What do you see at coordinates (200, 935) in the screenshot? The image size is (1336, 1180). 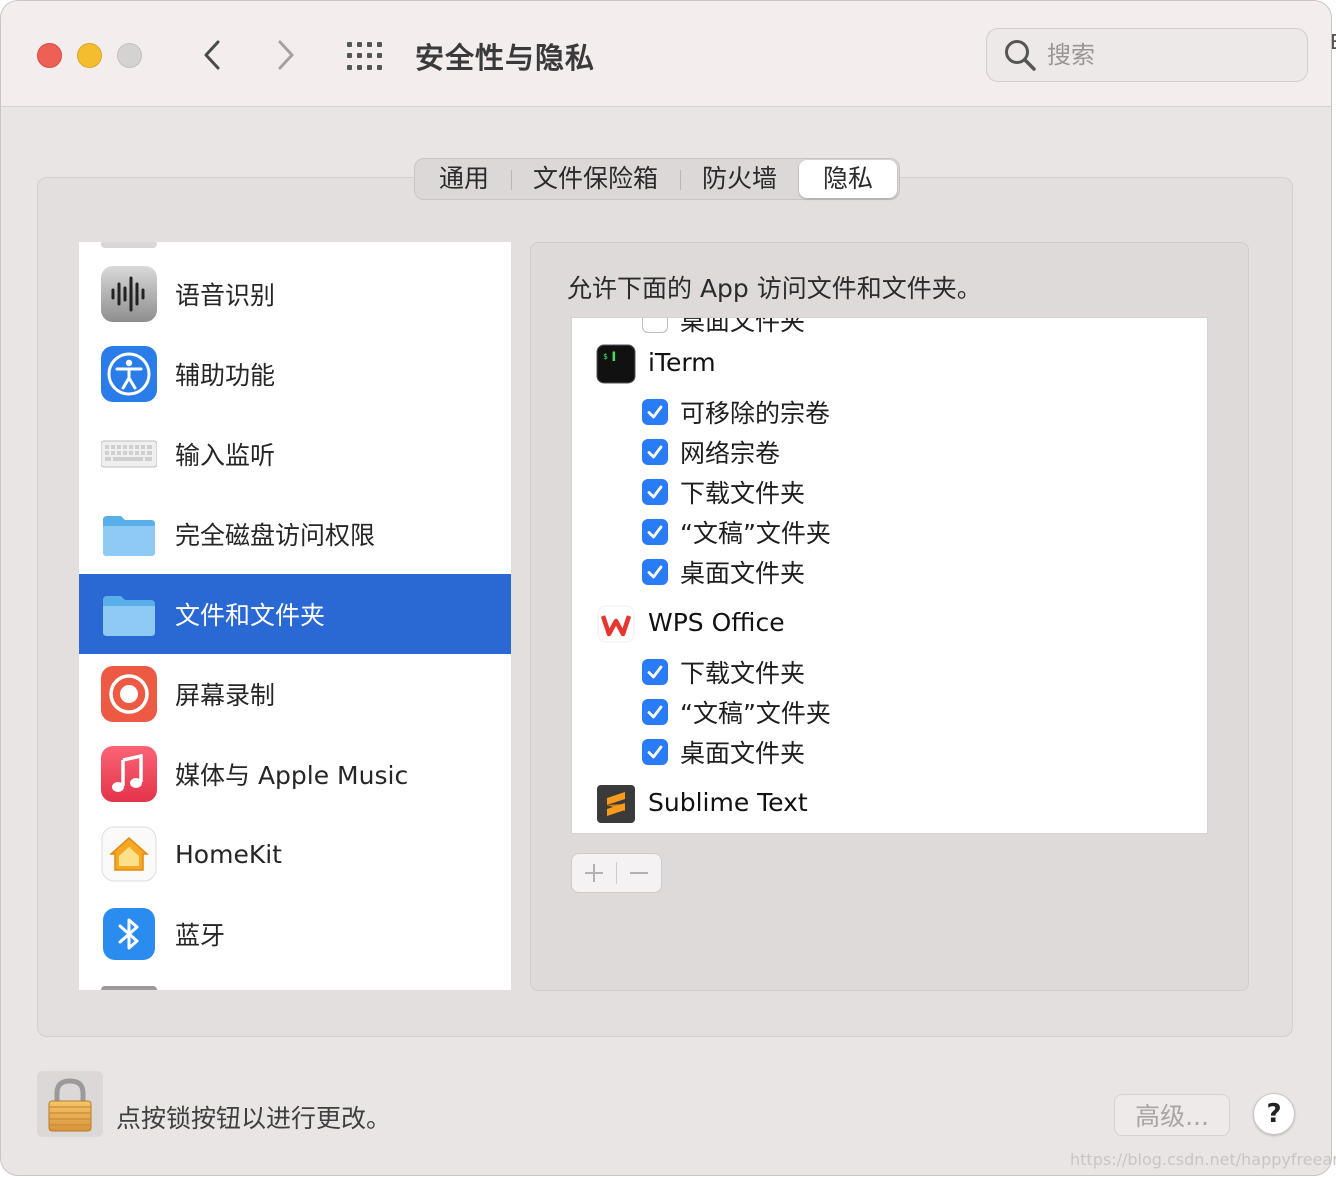 I see `sidebar-item-label: 蓝牙` at bounding box center [200, 935].